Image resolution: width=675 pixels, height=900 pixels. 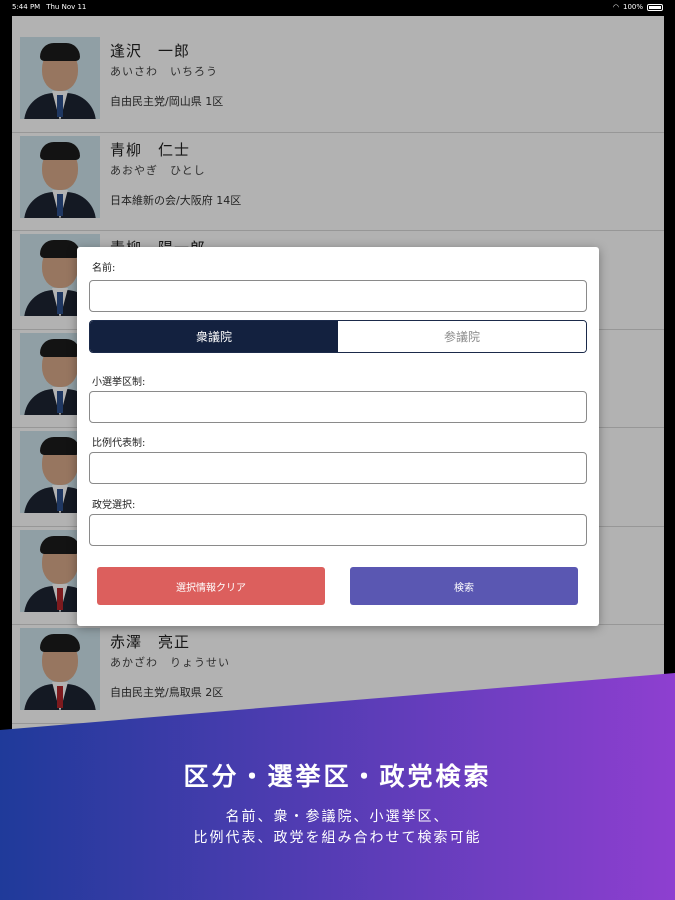 I want to click on clear-selection-button: 選択情報クリア, so click(x=211, y=586).